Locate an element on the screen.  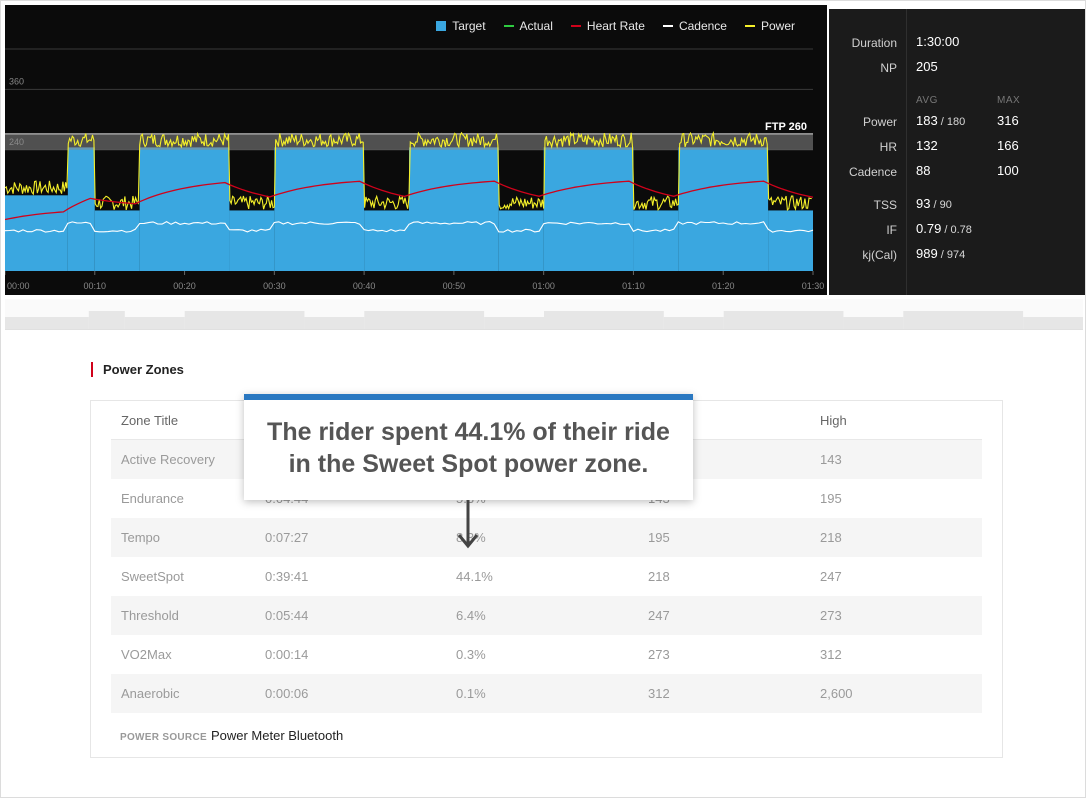
stat-max: 316 is located at coordinates (1008, 120).